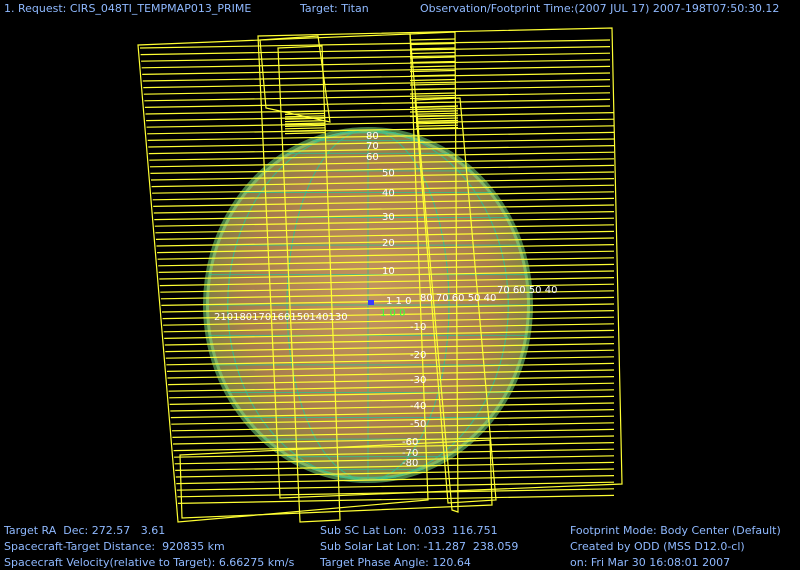  Describe the element at coordinates (388, 173) in the screenshot. I see `latitude-label: 50` at that location.